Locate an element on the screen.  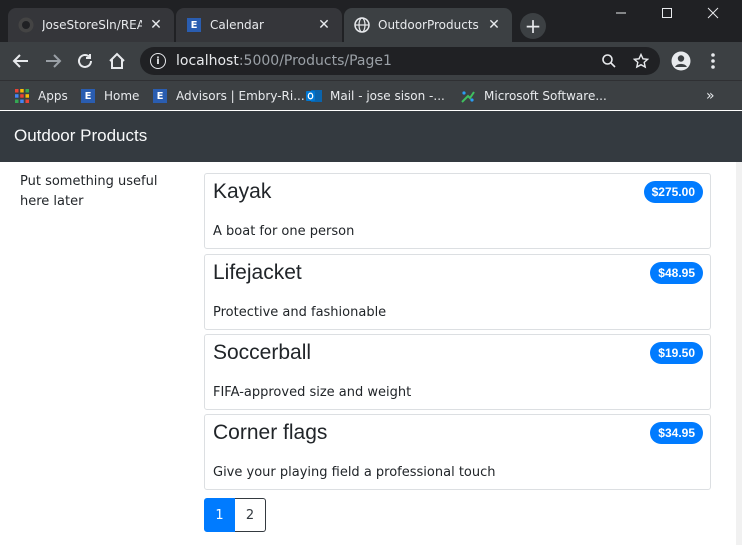
reload-icon is located at coordinates (85, 61).